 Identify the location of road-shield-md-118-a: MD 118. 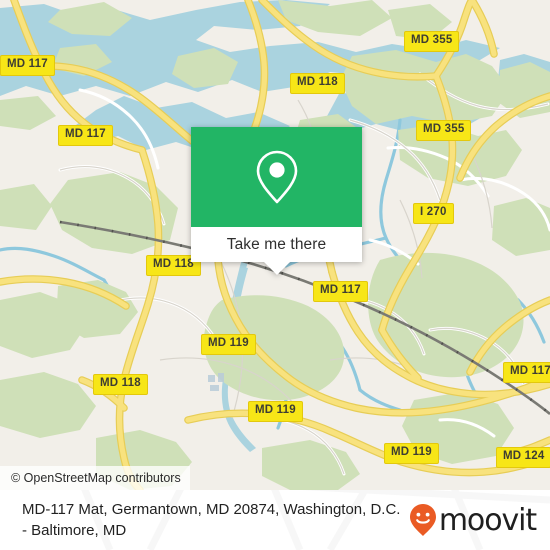
(317, 83).